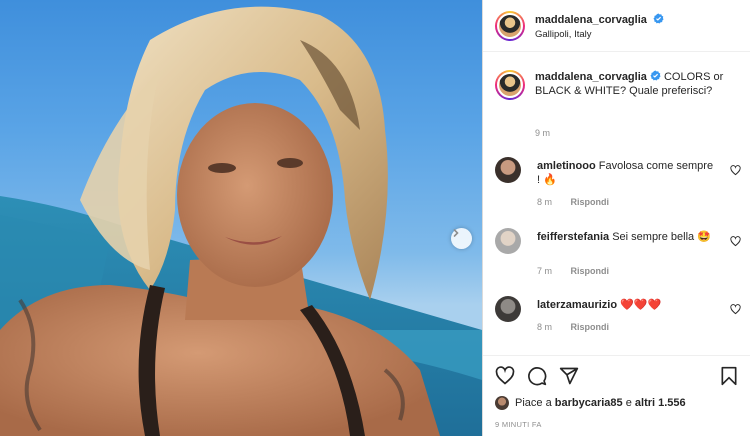  What do you see at coordinates (569, 376) in the screenshot?
I see `share-icon` at bounding box center [569, 376].